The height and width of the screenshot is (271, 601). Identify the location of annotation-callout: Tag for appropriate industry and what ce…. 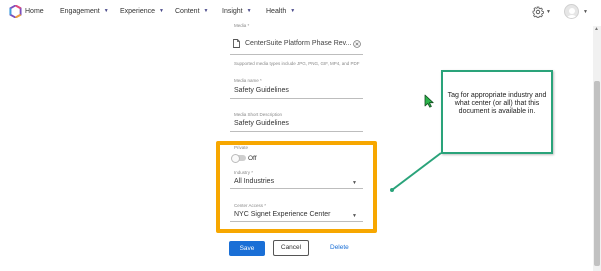
(497, 112).